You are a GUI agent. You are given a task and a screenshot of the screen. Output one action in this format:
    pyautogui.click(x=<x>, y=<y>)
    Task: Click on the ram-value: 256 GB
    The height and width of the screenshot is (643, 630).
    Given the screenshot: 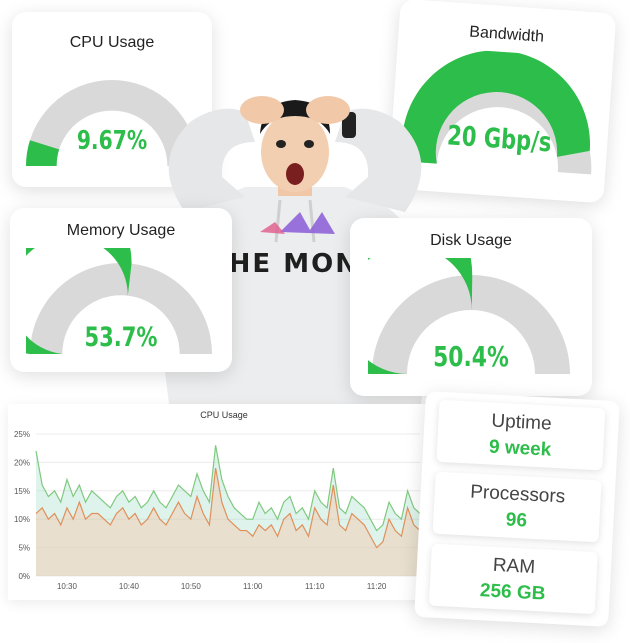 What is the action you would take?
    pyautogui.click(x=512, y=592)
    